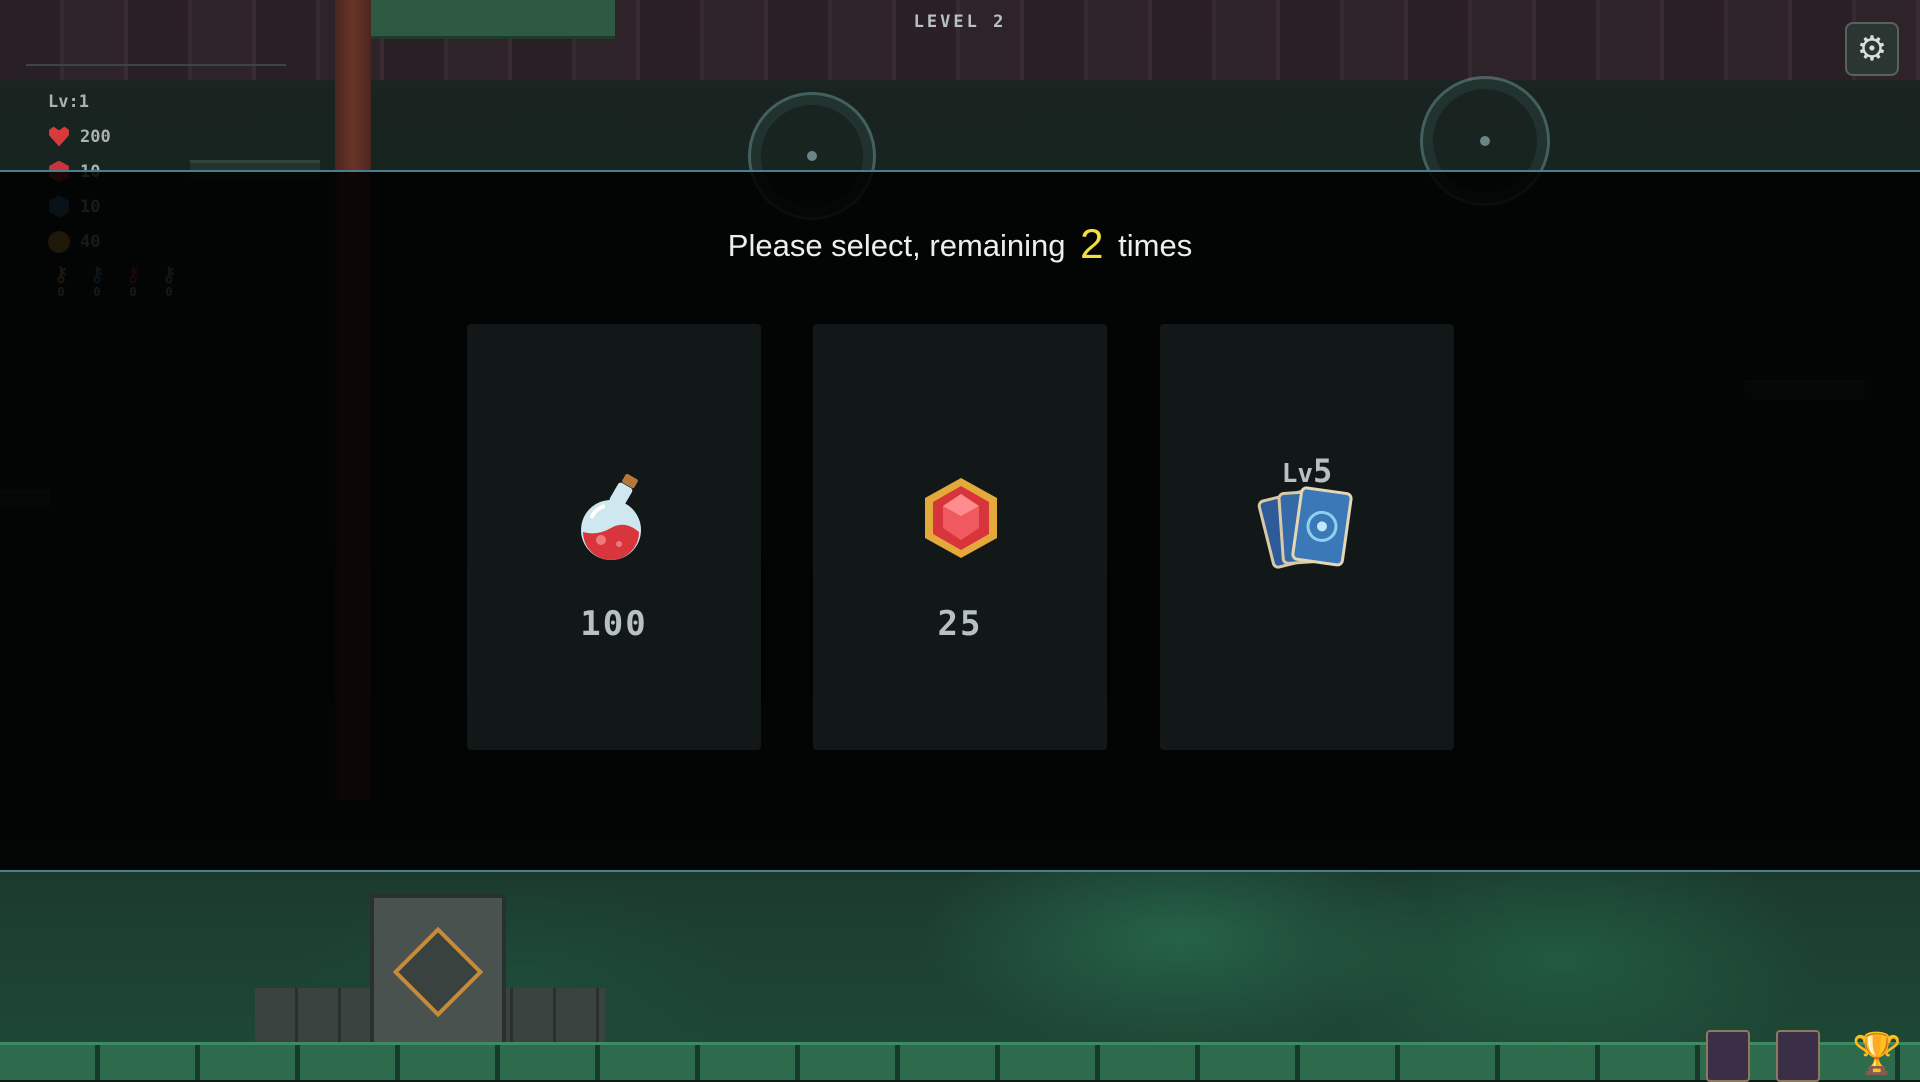  I want to click on red-gem-icon, so click(961, 518).